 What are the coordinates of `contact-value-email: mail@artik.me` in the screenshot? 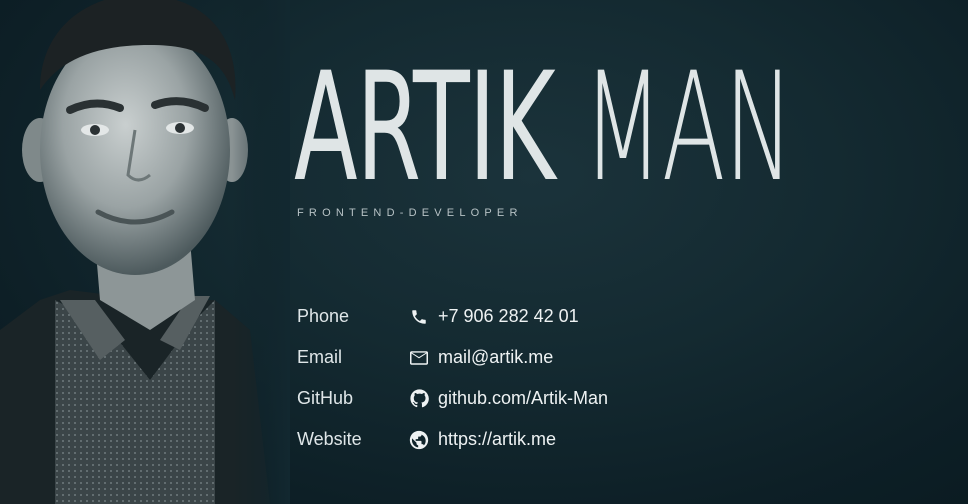 It's located at (495, 357).